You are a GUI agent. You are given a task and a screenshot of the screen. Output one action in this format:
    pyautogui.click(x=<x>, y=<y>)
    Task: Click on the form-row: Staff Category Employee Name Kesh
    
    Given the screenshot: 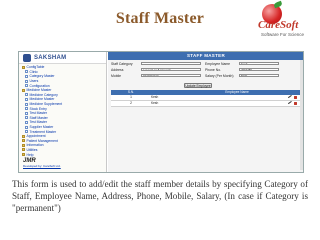 What is the action you would take?
    pyautogui.click(x=206, y=63)
    